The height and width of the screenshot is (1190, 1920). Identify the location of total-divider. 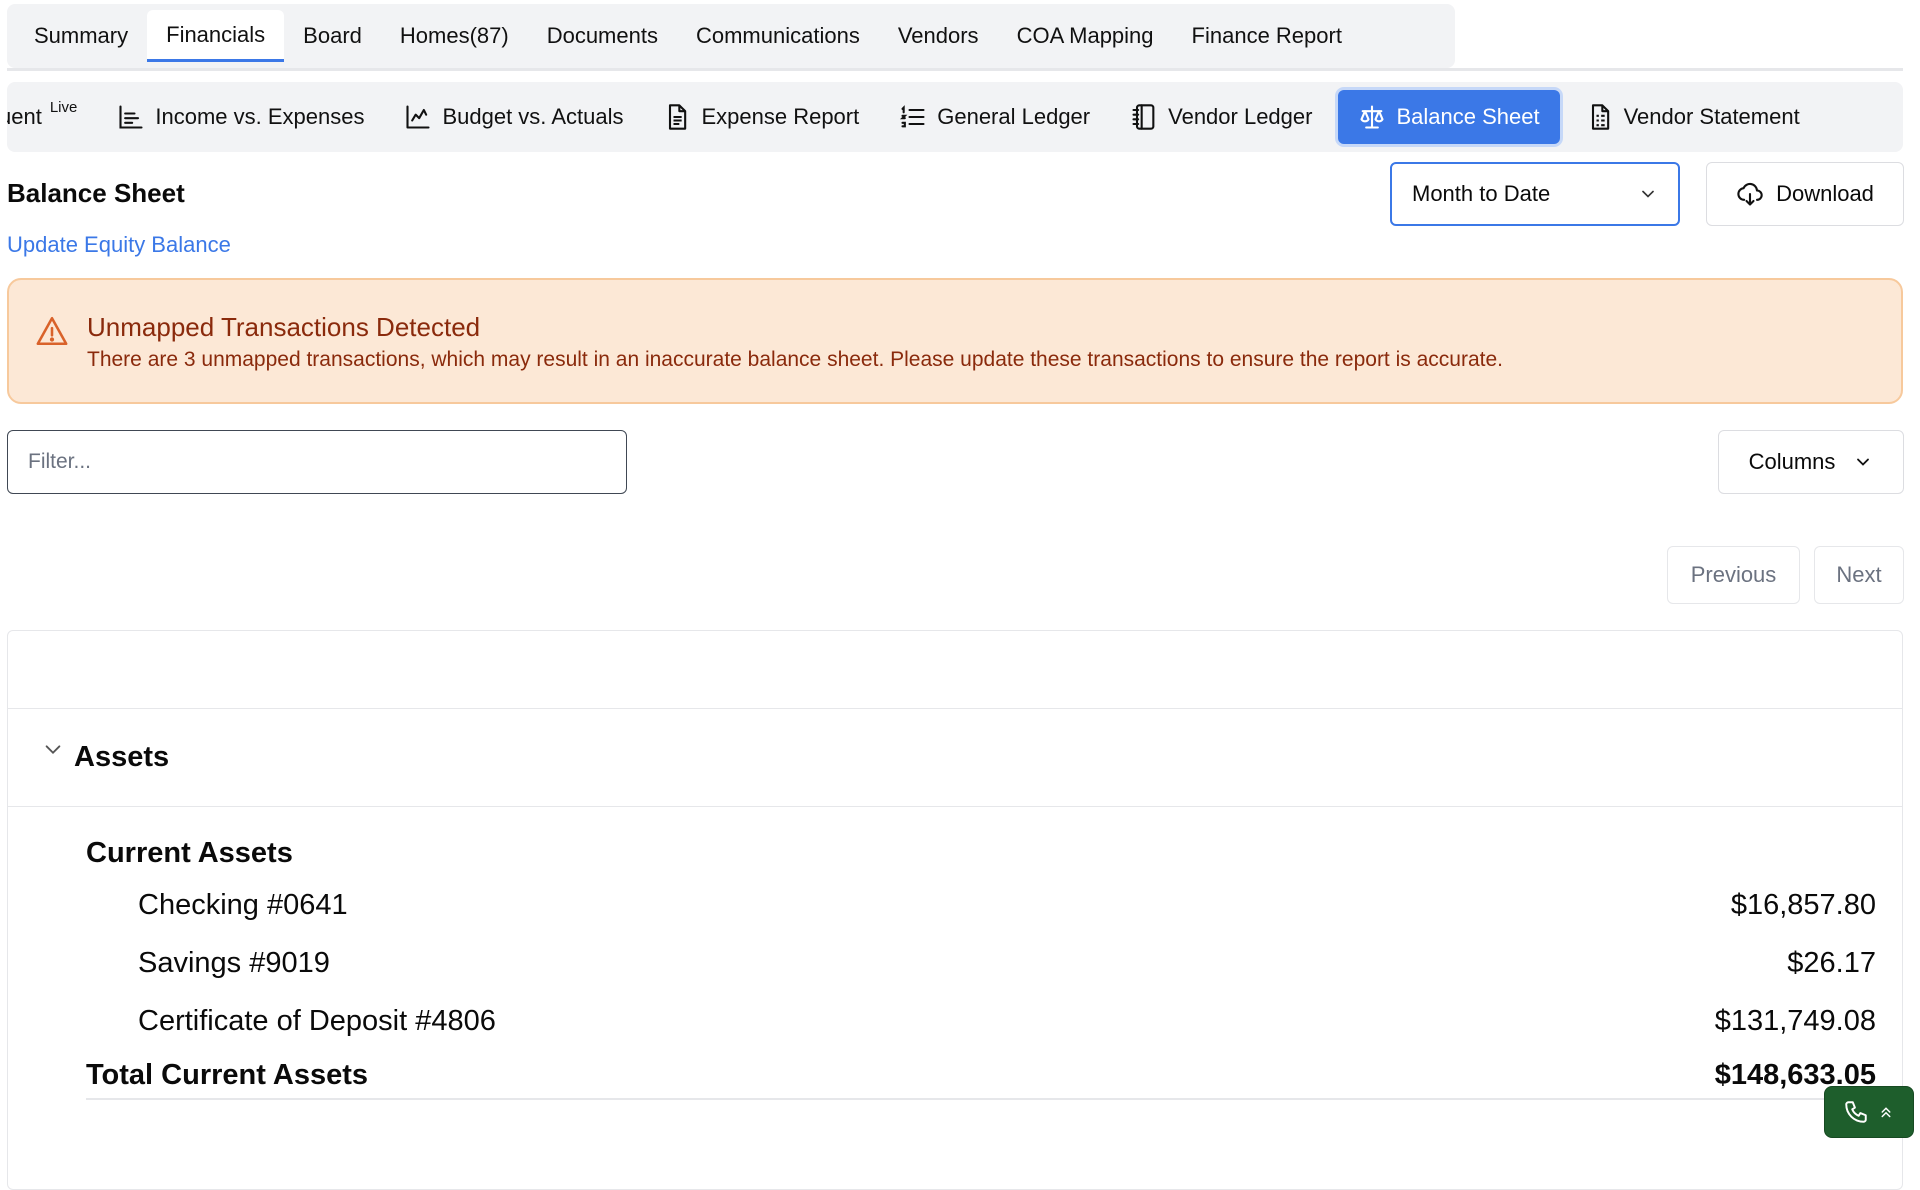
(982, 1099).